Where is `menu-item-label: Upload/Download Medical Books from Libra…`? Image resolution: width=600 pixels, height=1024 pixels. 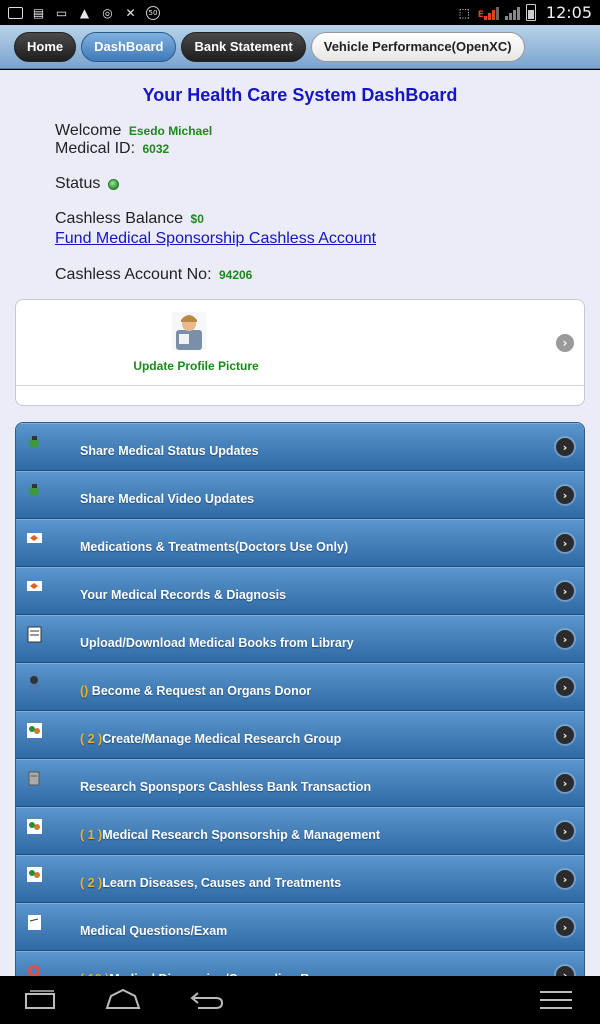 menu-item-label: Upload/Download Medical Books from Libra… is located at coordinates (217, 643).